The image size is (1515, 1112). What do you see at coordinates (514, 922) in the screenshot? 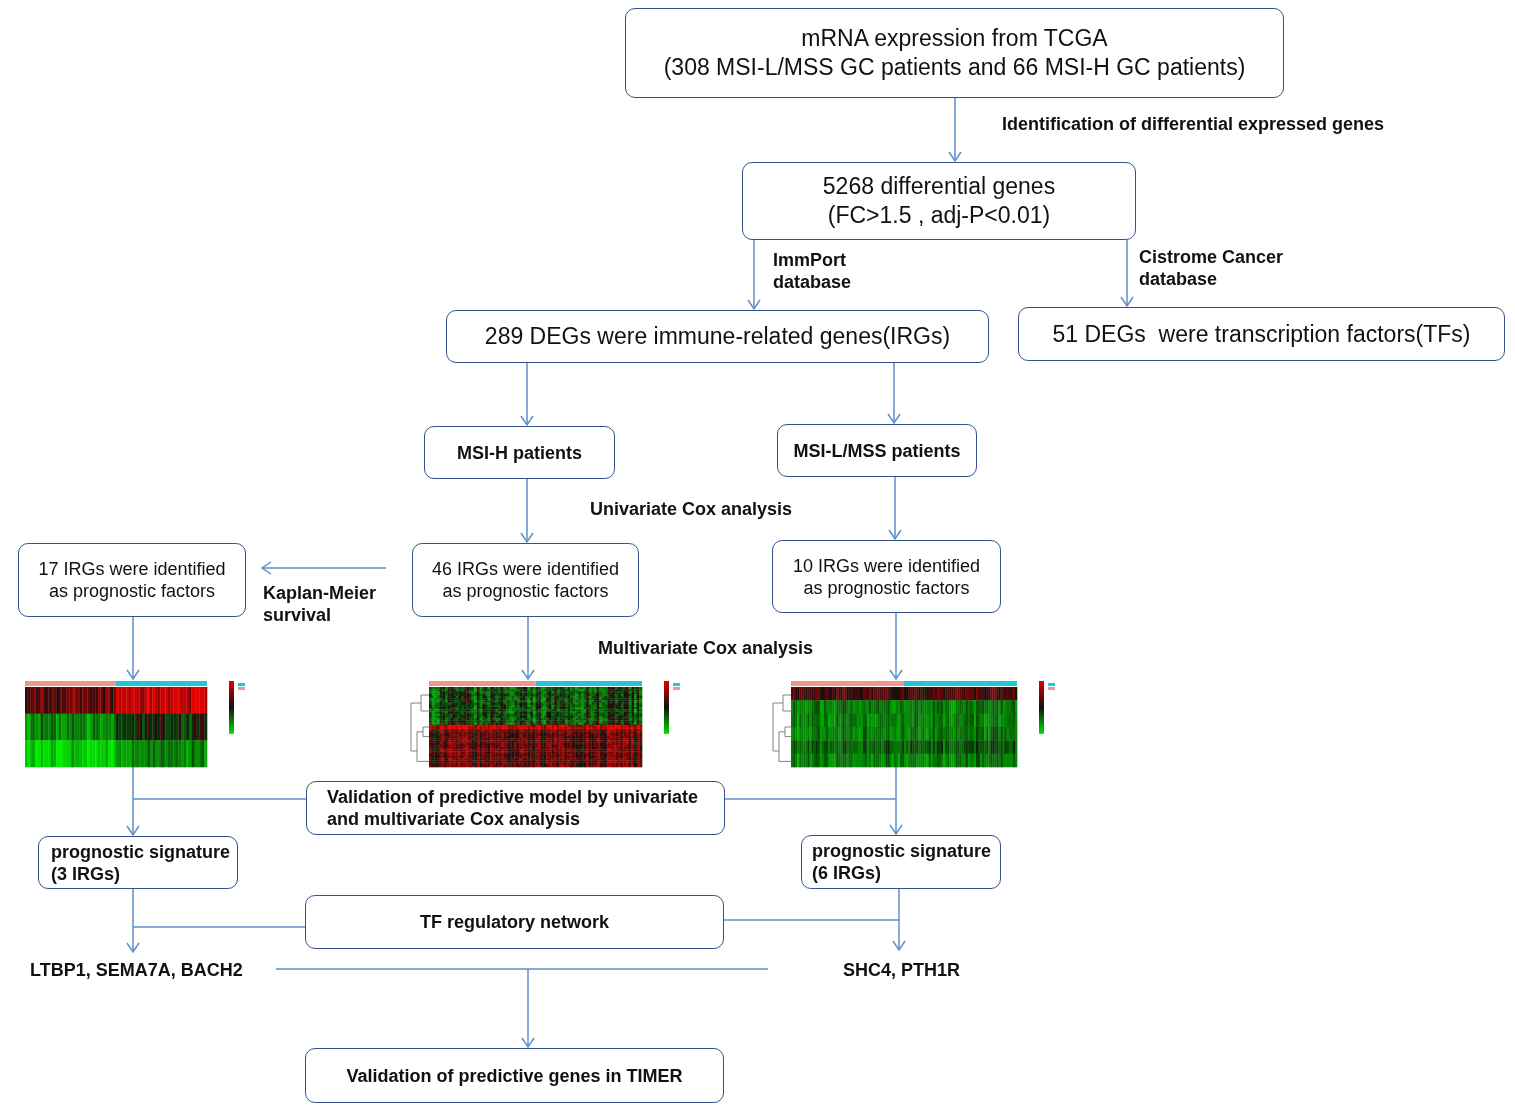
I see `flow-box: TF regulatory network` at bounding box center [514, 922].